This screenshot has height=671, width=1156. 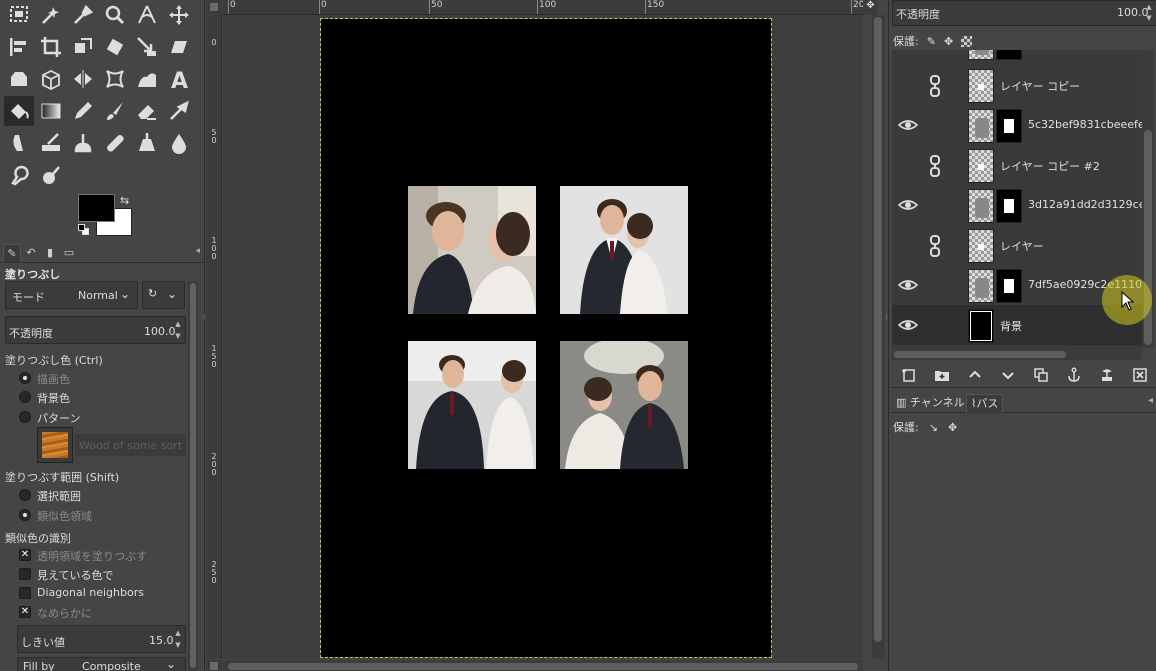 I want to click on new-layer-icon, so click(x=909, y=375).